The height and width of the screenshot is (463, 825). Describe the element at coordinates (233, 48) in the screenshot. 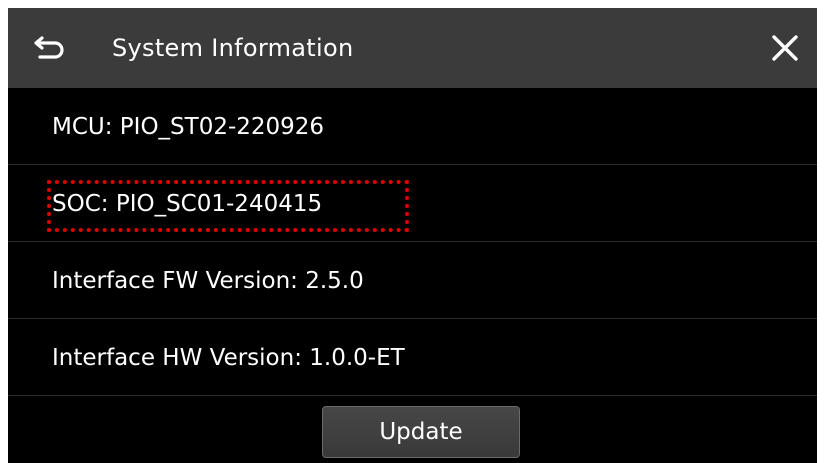

I see `page-title: System Information` at that location.